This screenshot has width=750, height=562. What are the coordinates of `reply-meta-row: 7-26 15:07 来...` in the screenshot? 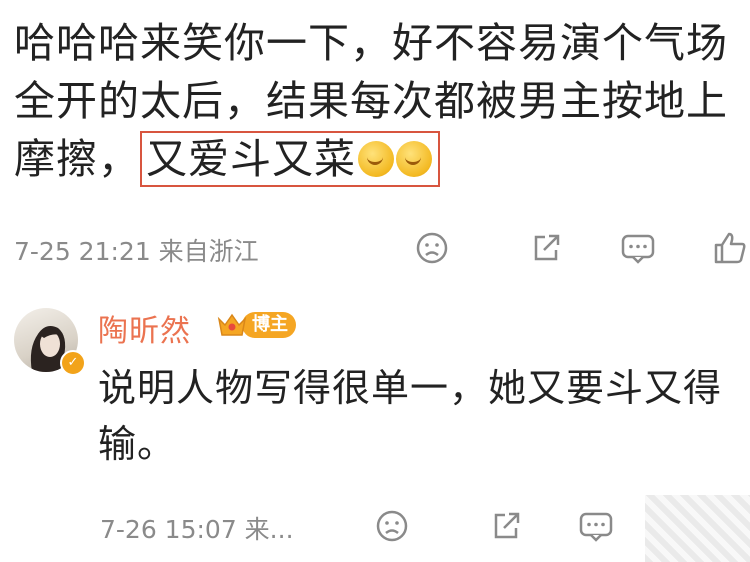 It's located at (420, 526).